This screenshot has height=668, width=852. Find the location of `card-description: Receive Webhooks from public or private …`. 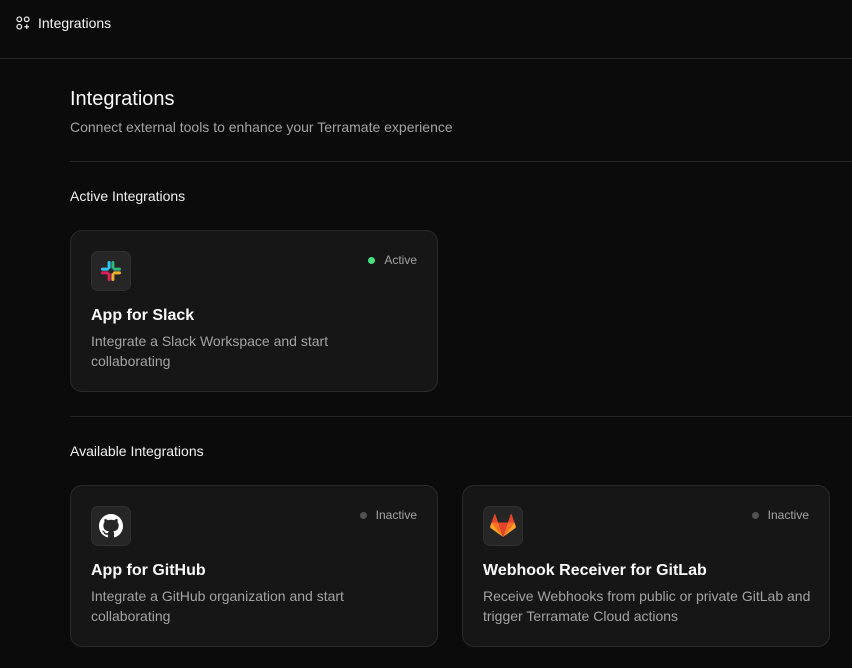

card-description: Receive Webhooks from public or private … is located at coordinates (647, 606).